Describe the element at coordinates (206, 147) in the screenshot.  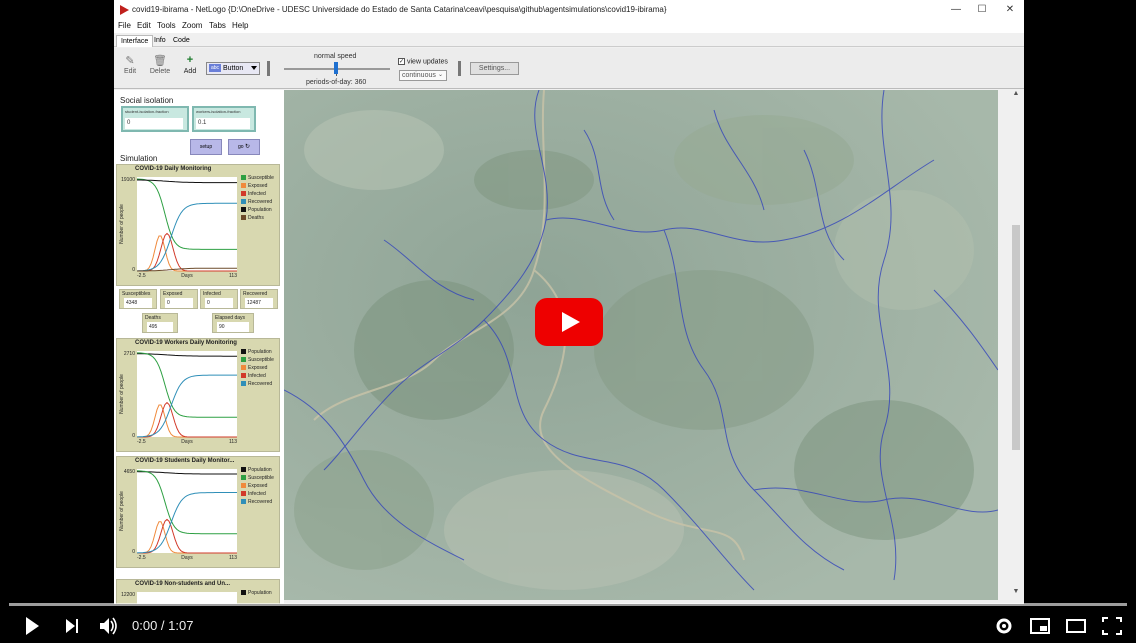
I see `setup-button: setup` at that location.